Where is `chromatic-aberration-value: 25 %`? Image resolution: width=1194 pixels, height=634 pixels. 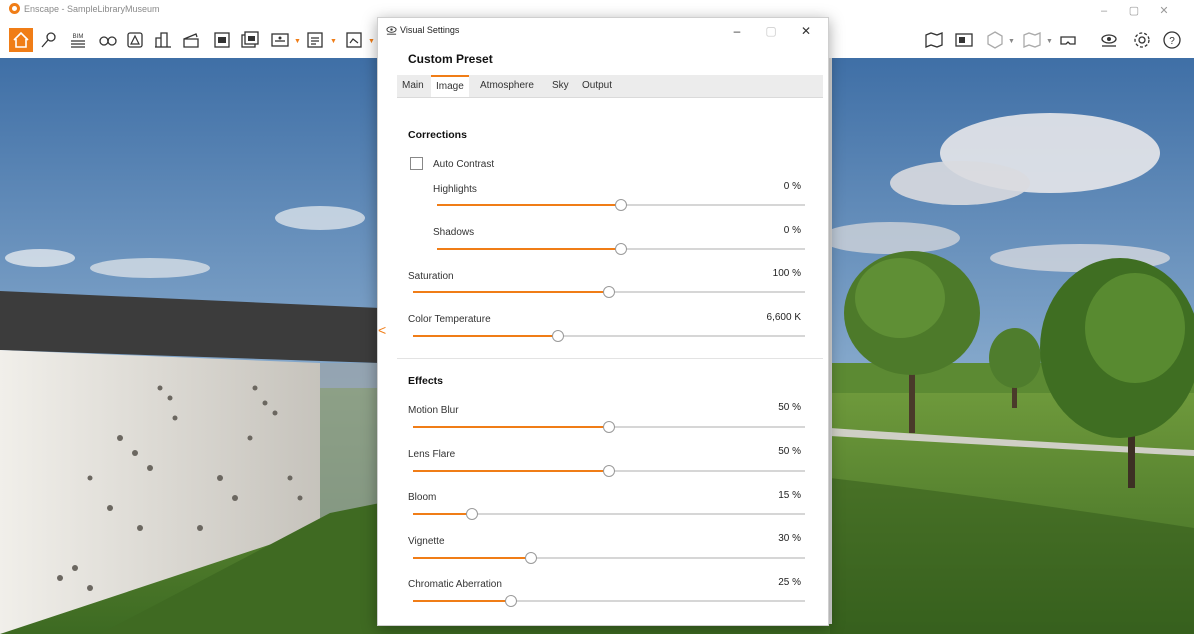 chromatic-aberration-value: 25 % is located at coordinates (789, 582).